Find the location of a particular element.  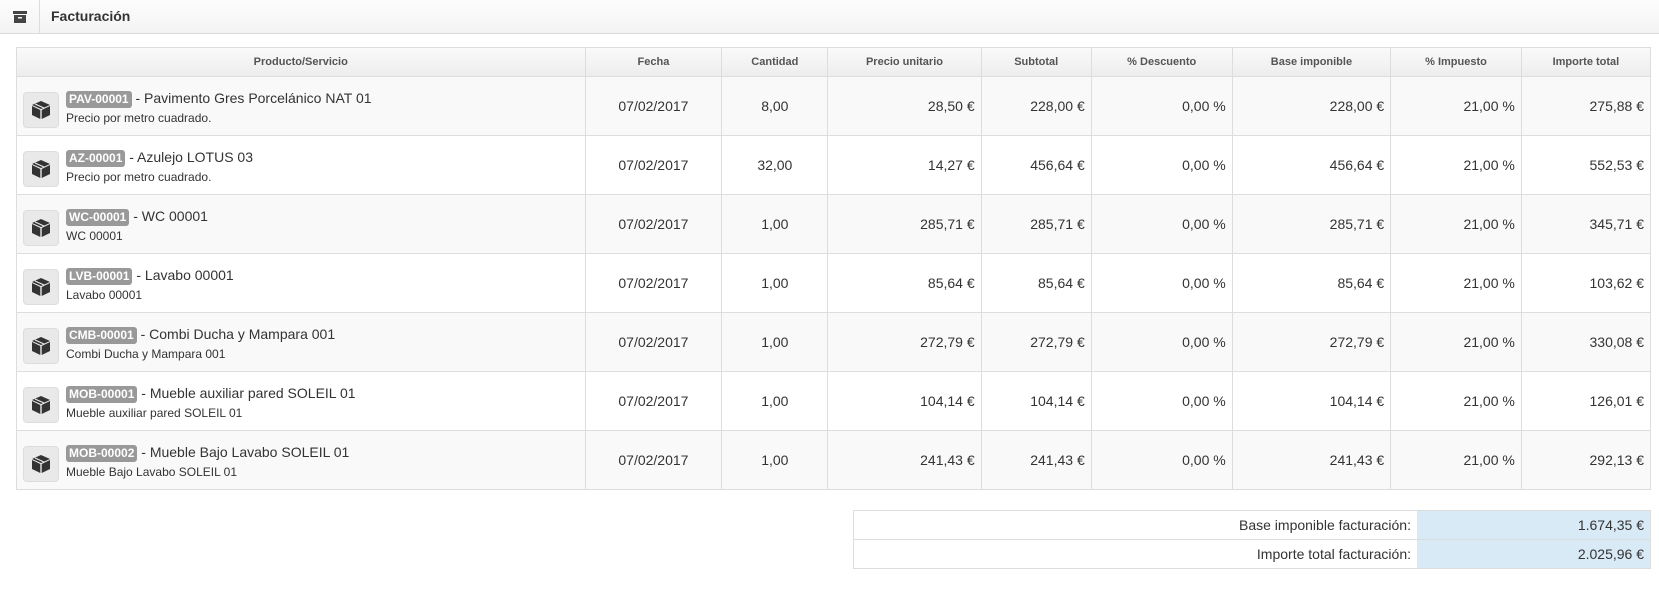

column-header-descuento: % Descuento is located at coordinates (1162, 62).